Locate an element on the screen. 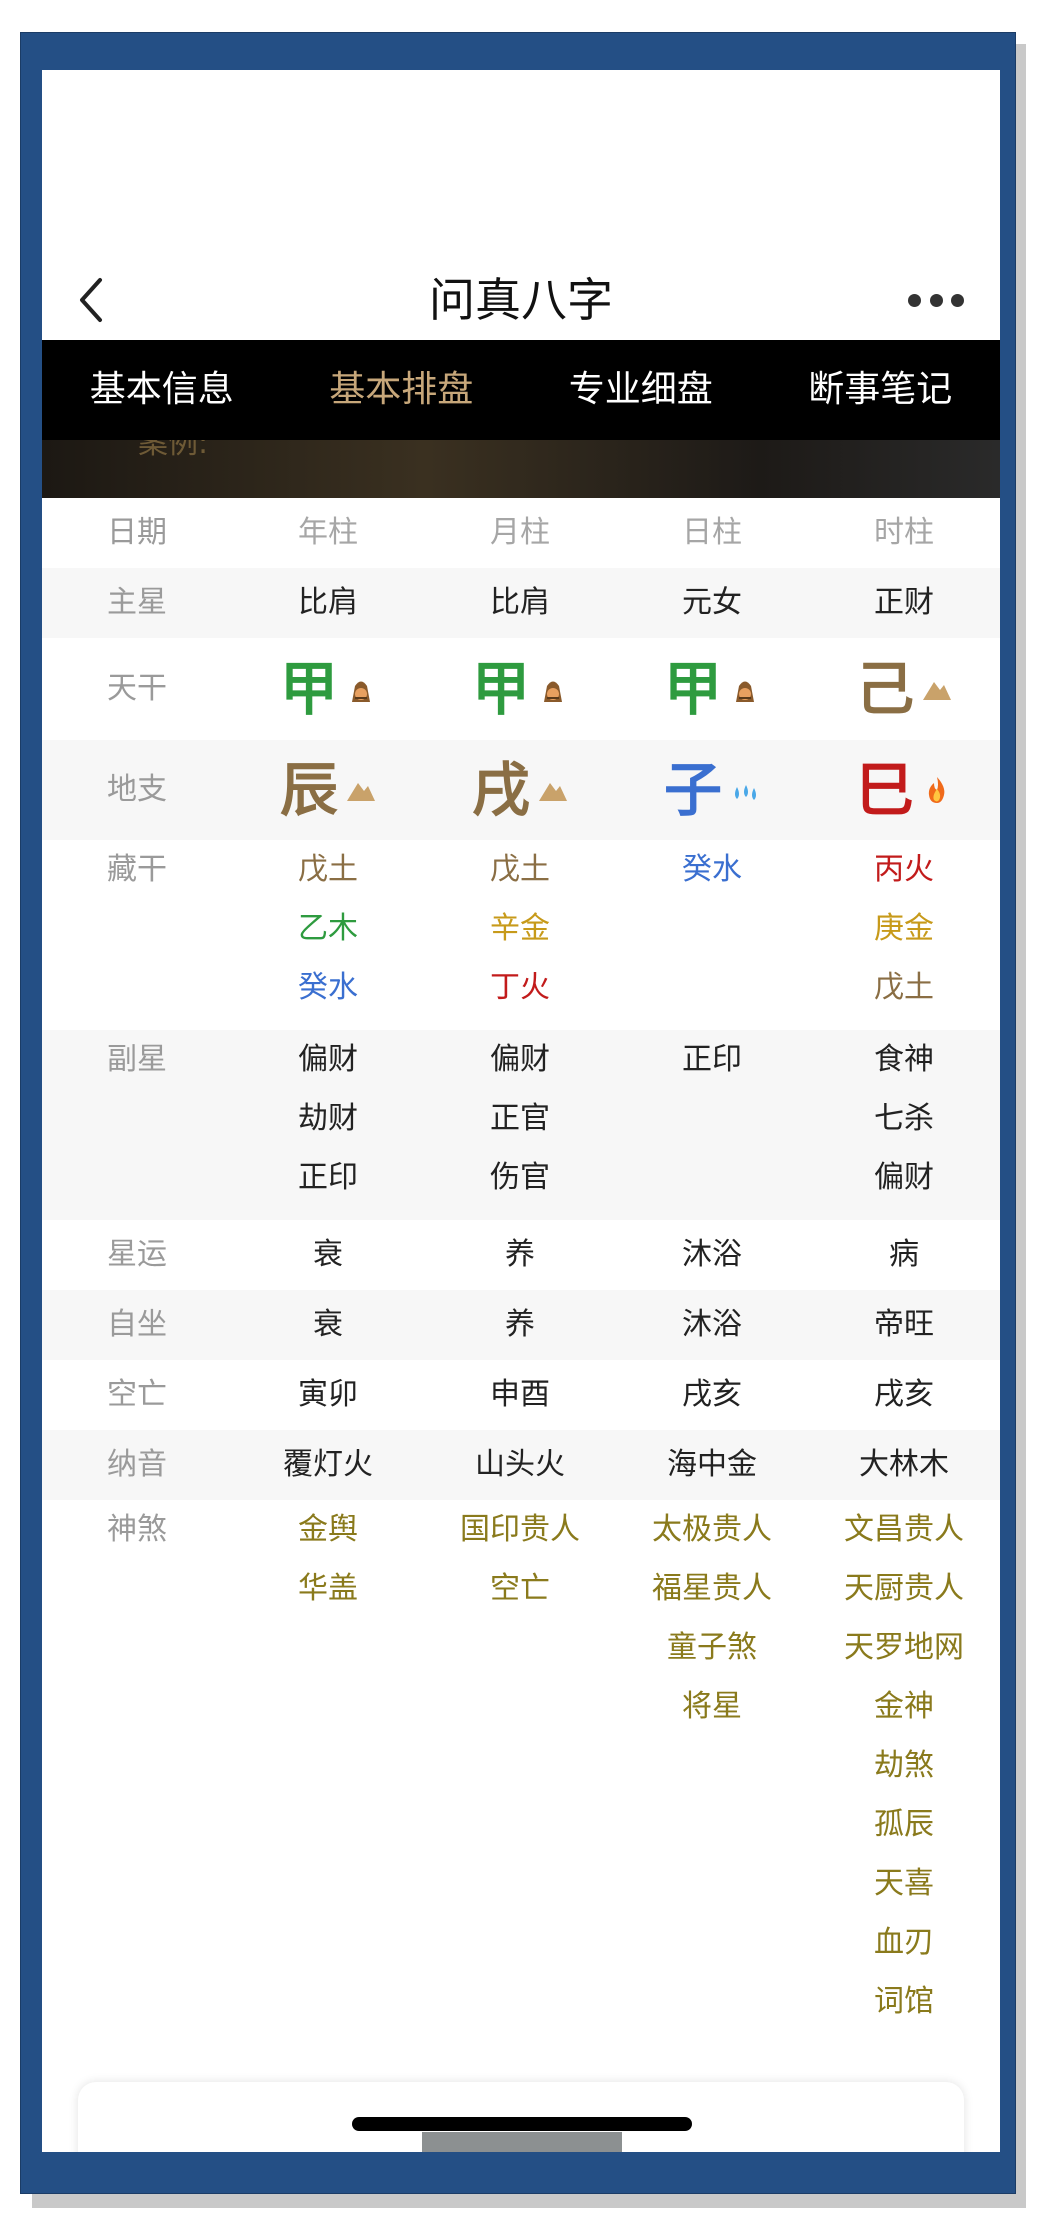 The height and width of the screenshot is (2228, 1041). home-indicator is located at coordinates (522, 2124).